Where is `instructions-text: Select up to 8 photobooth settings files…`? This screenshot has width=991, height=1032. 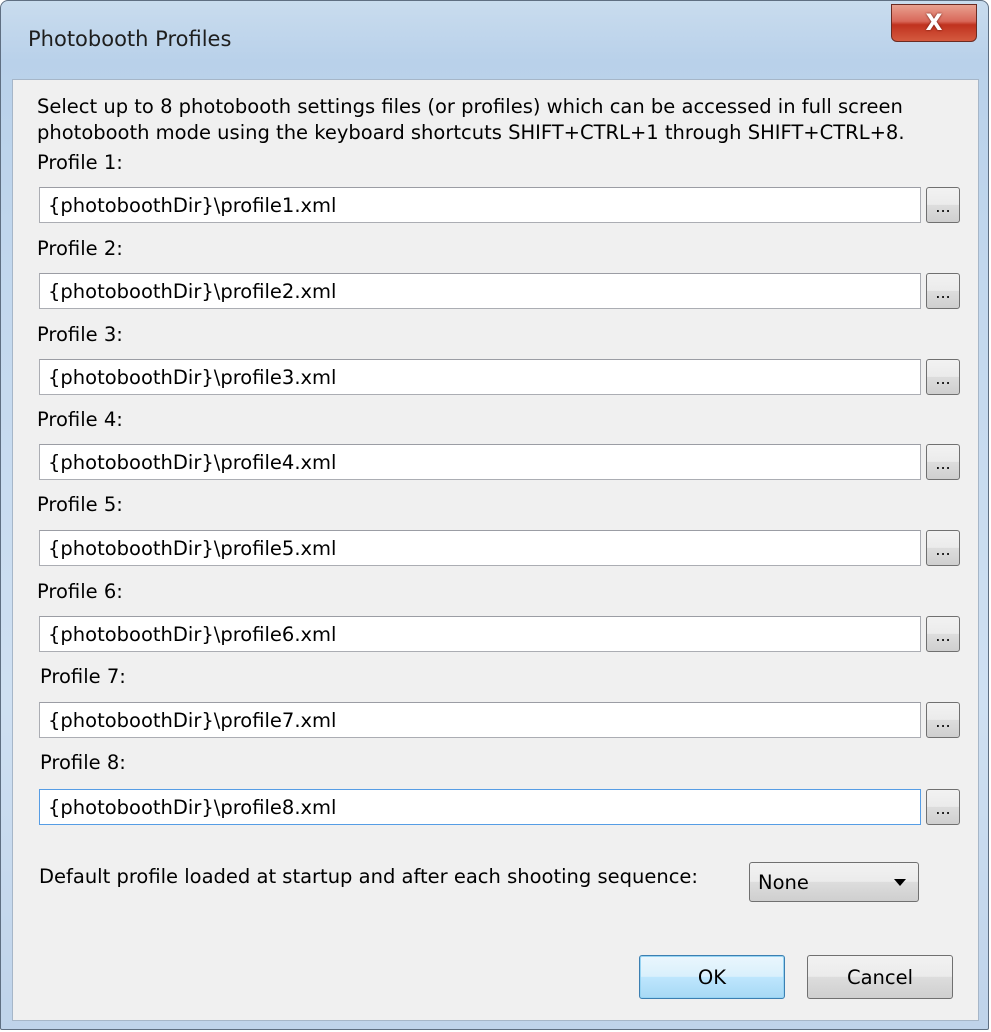 instructions-text: Select up to 8 photobooth settings files… is located at coordinates (471, 119).